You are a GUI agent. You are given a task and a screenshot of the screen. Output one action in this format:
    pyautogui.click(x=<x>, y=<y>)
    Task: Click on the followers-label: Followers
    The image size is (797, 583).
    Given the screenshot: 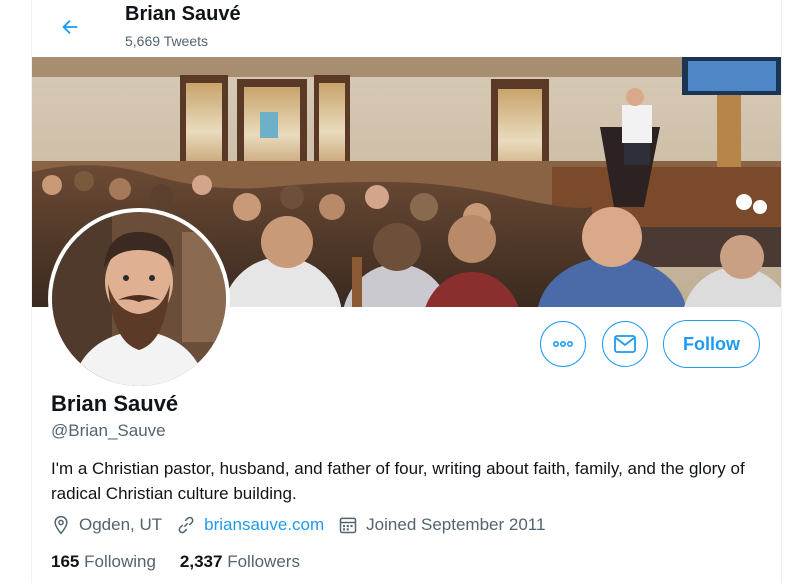 What is the action you would take?
    pyautogui.click(x=263, y=561)
    